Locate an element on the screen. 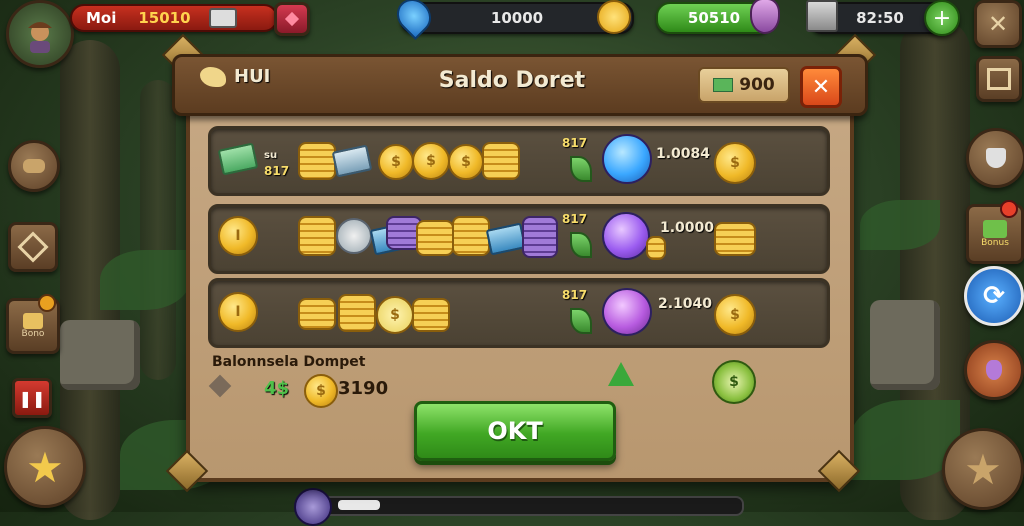  map-button is located at coordinates (33, 247).